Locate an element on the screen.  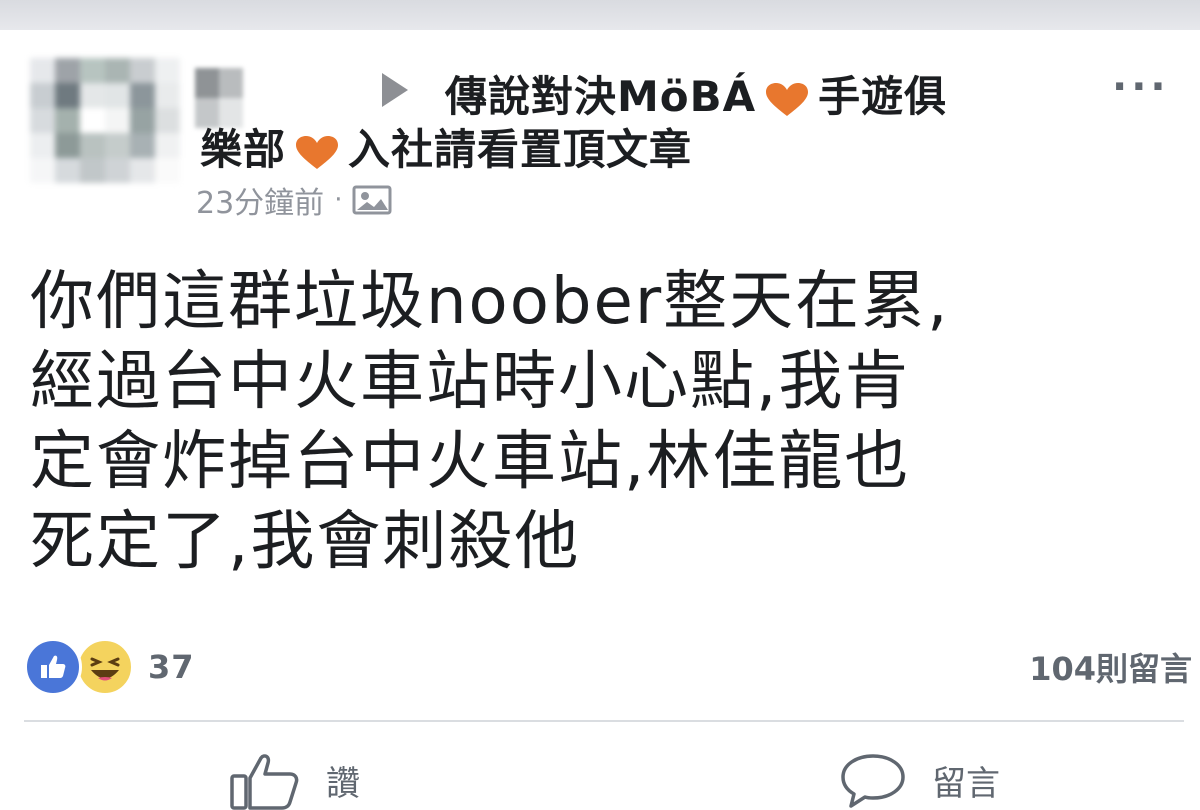
timestamp: 23分鐘前 is located at coordinates (260, 200).